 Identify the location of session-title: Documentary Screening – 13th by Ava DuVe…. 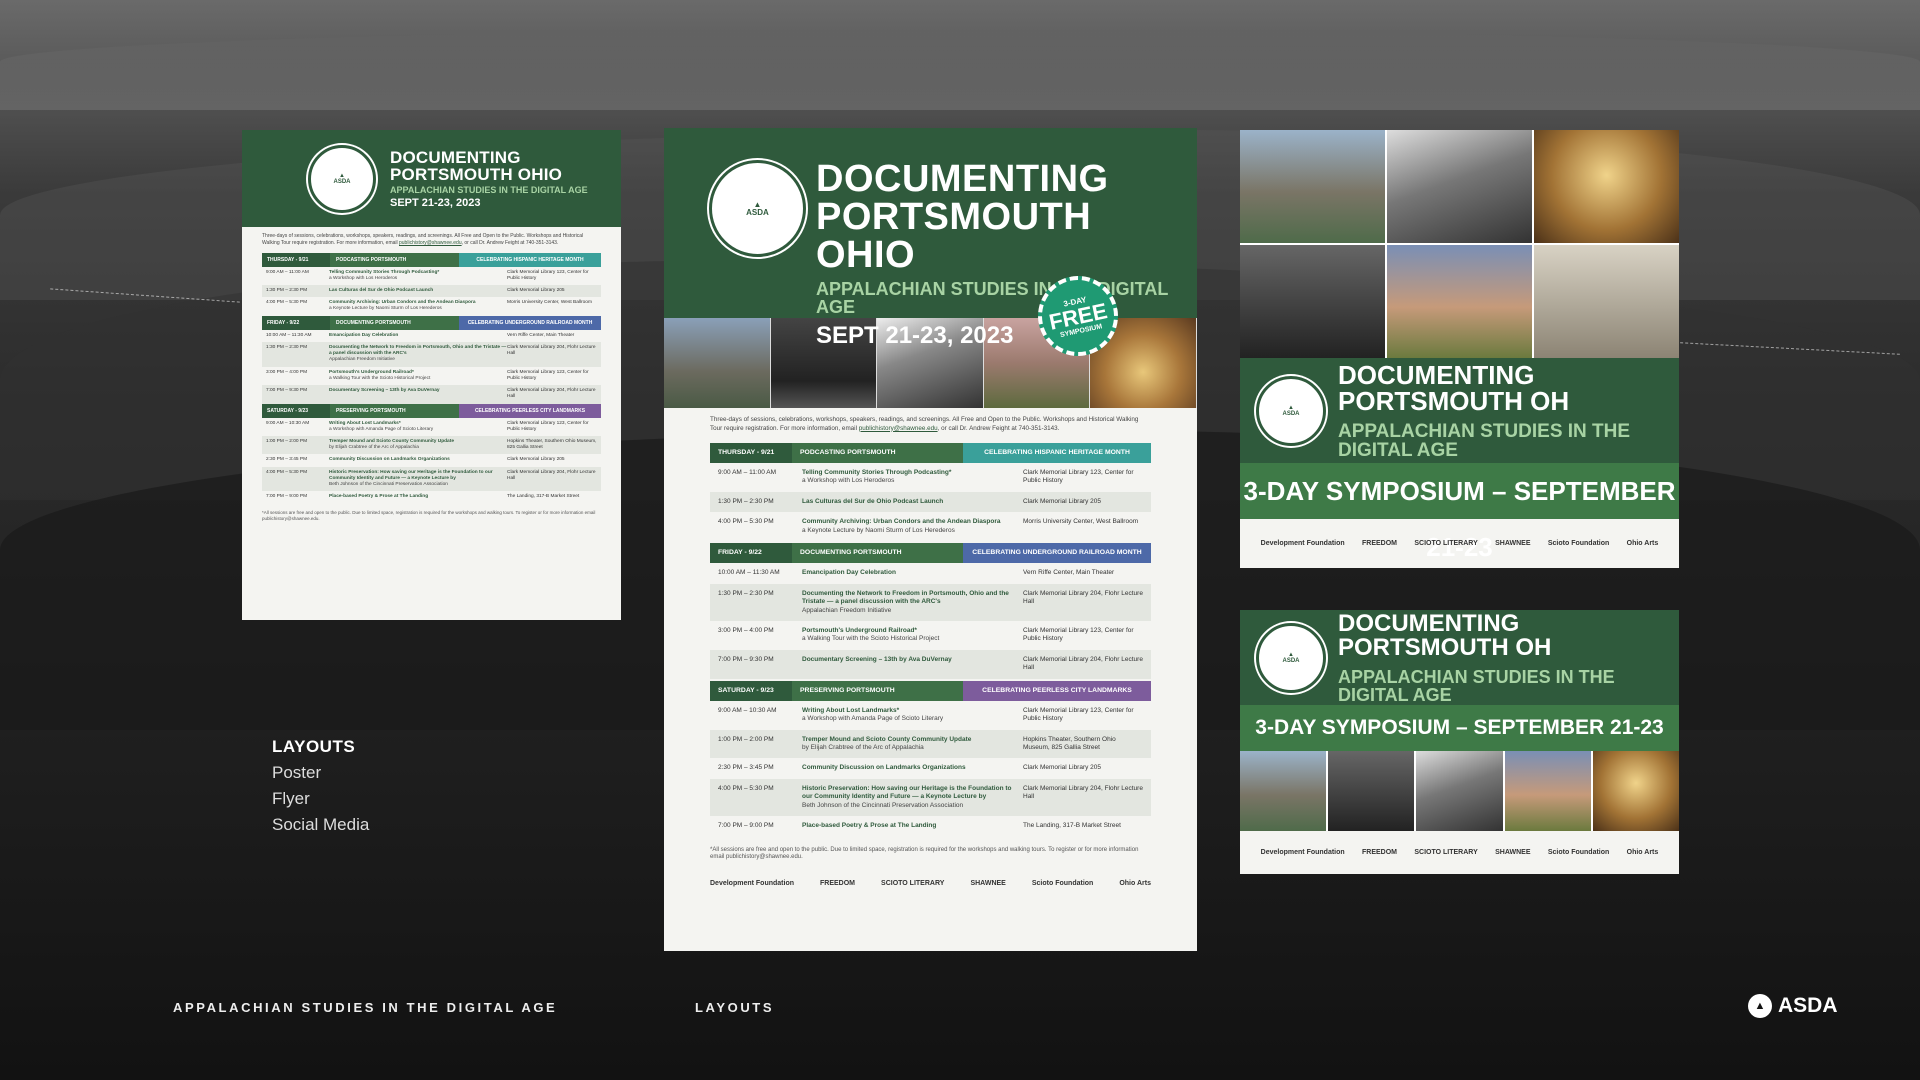
(384, 391).